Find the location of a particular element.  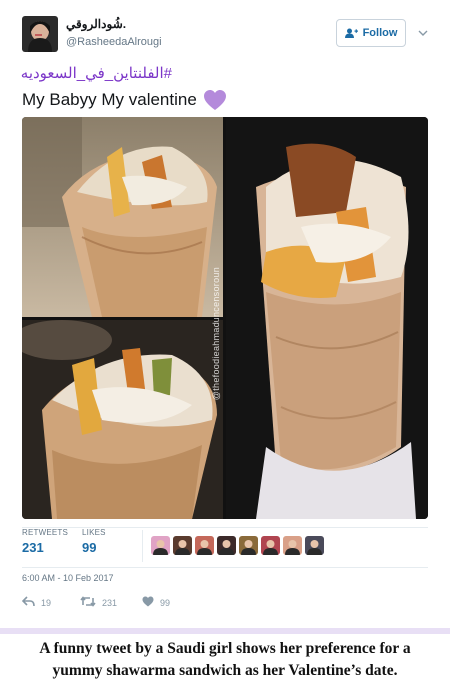

reply-icon is located at coordinates (28, 602).